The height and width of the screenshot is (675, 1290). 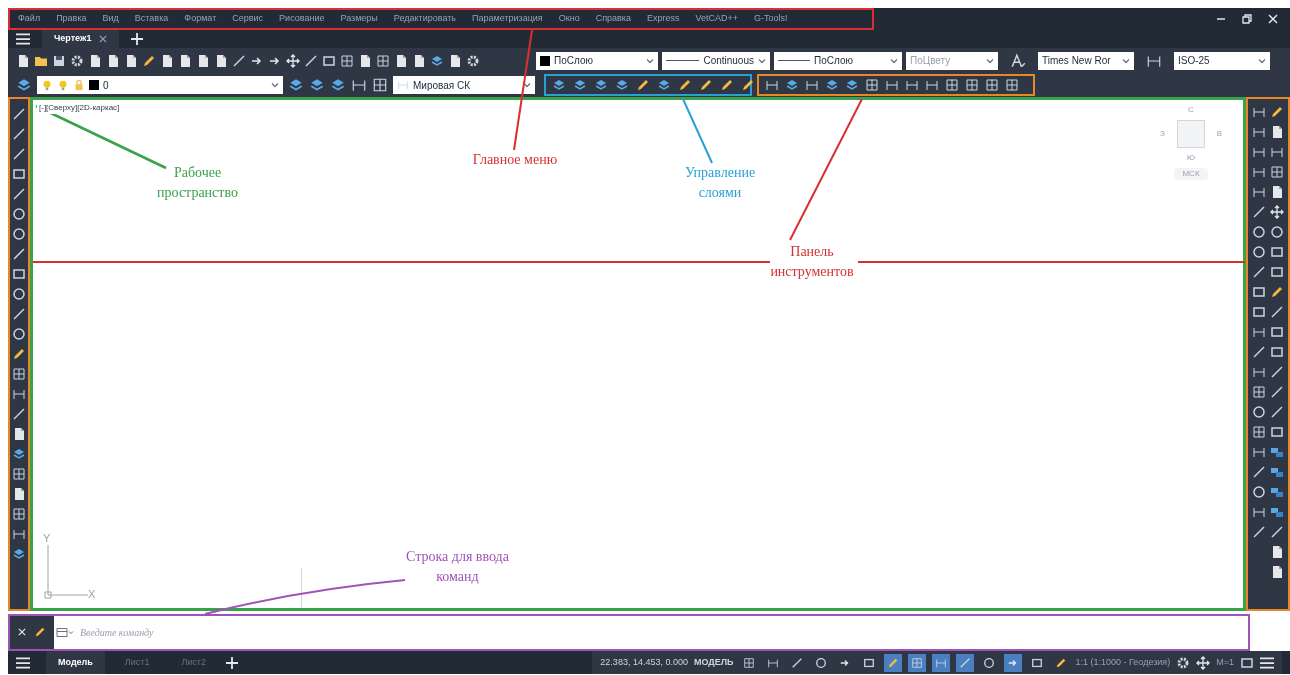 I want to click on restore-icon, so click(x=1247, y=19).